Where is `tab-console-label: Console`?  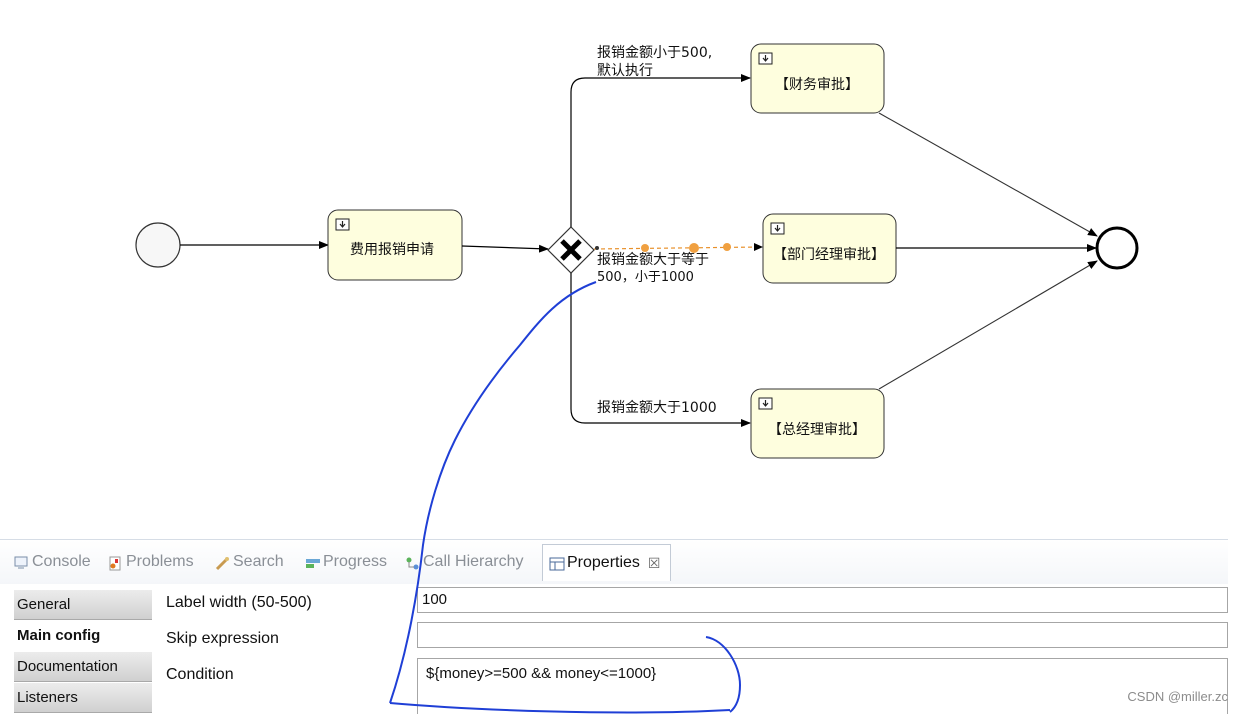 tab-console-label: Console is located at coordinates (61, 561).